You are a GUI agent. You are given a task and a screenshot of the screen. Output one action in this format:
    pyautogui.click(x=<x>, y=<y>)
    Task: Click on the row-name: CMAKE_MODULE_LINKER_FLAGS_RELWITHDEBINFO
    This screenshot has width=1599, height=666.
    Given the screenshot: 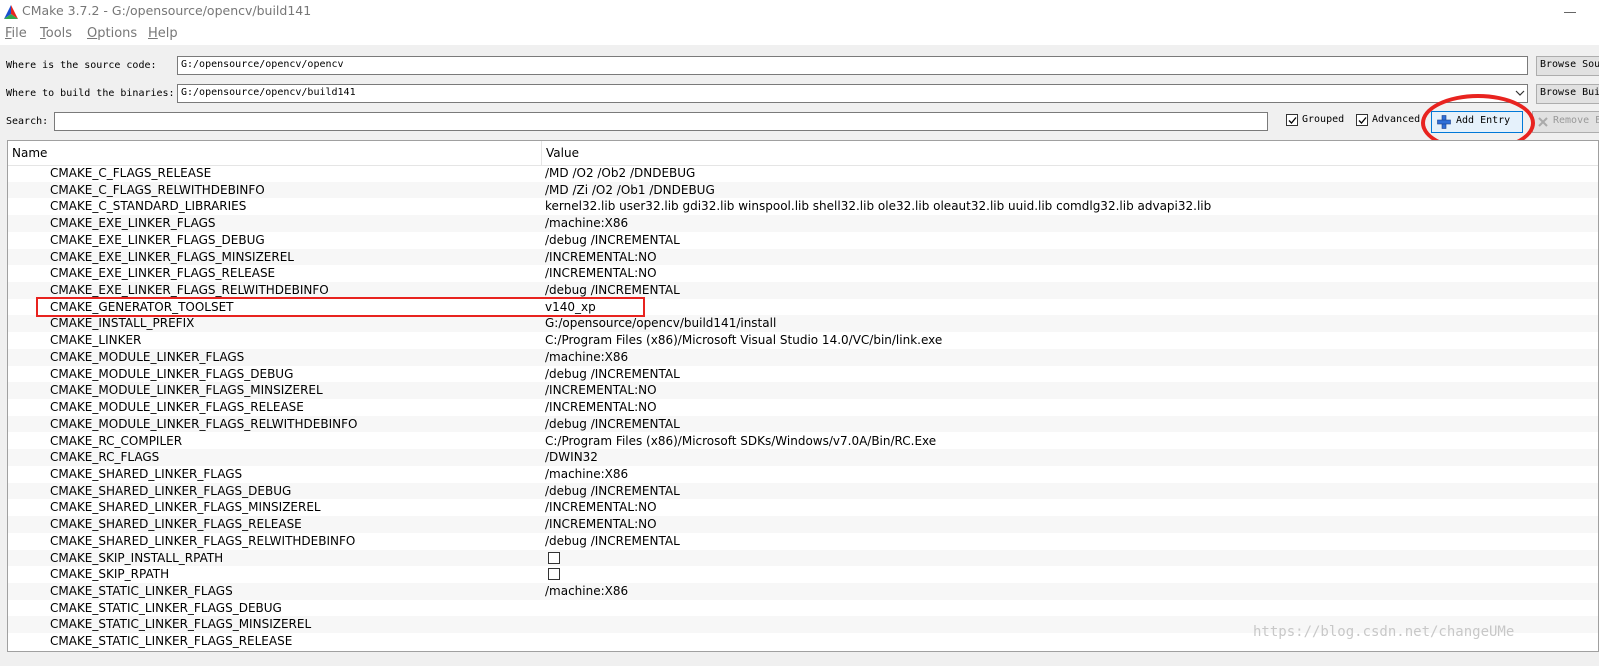 What is the action you would take?
    pyautogui.click(x=204, y=423)
    